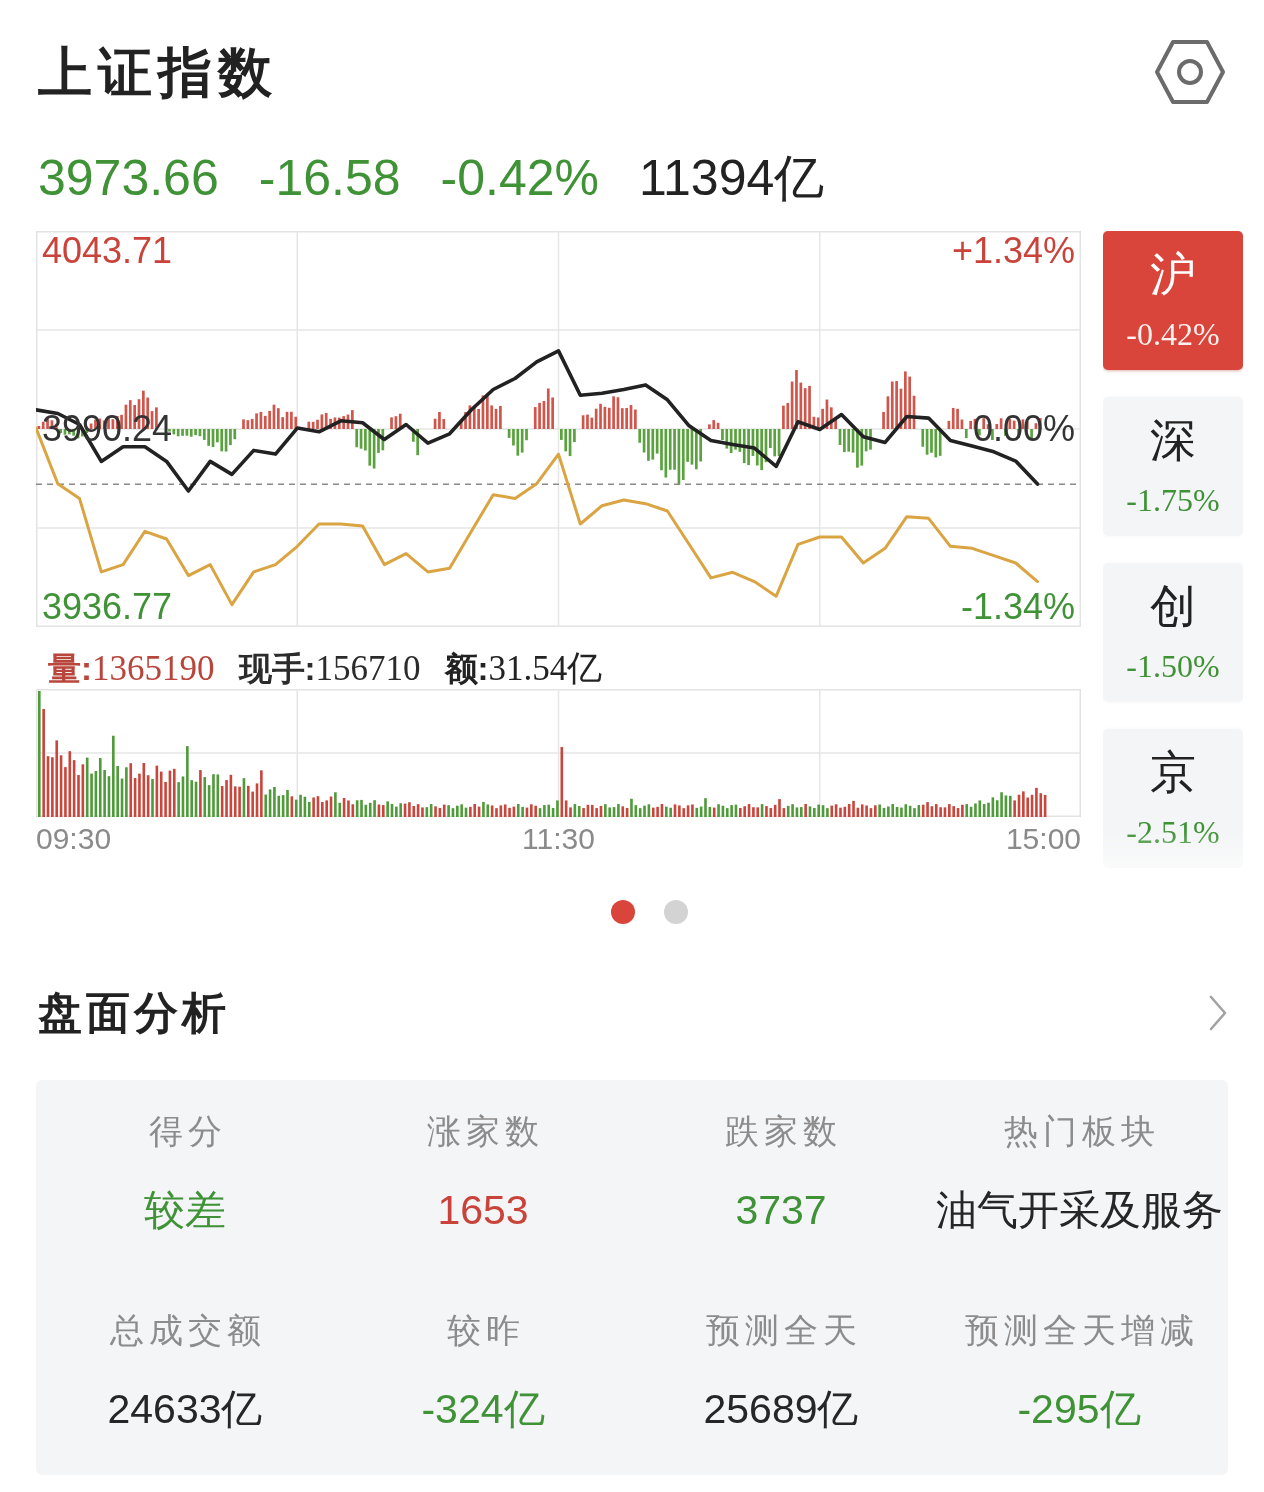 The image size is (1264, 1492). Describe the element at coordinates (783, 1131) in the screenshot. I see `metric-label: 跌家数` at that location.